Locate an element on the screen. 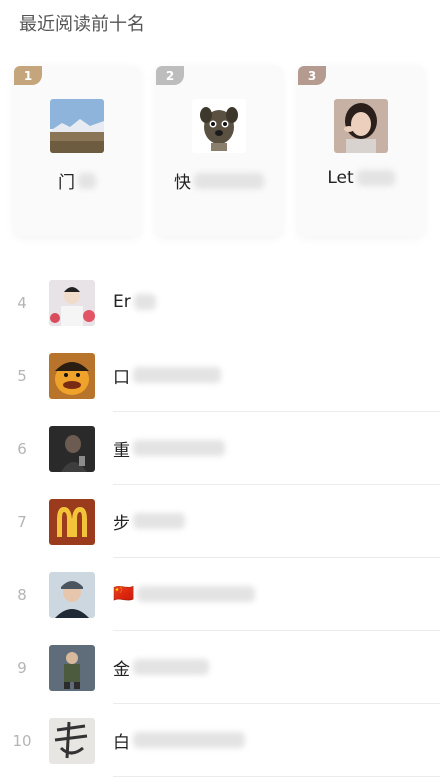 This screenshot has height=778, width=440. rank-badge: 2 is located at coordinates (170, 75).